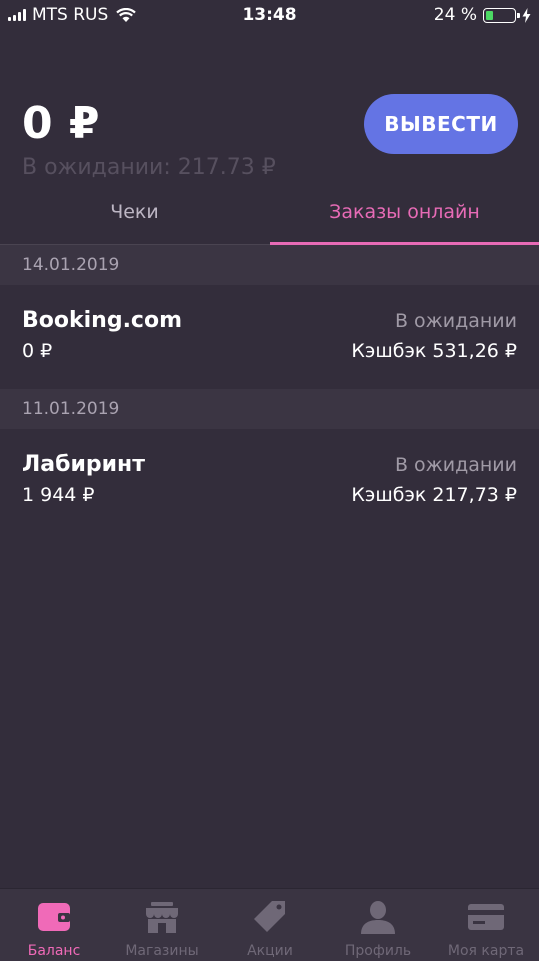  I want to click on charging-icon, so click(526, 15).